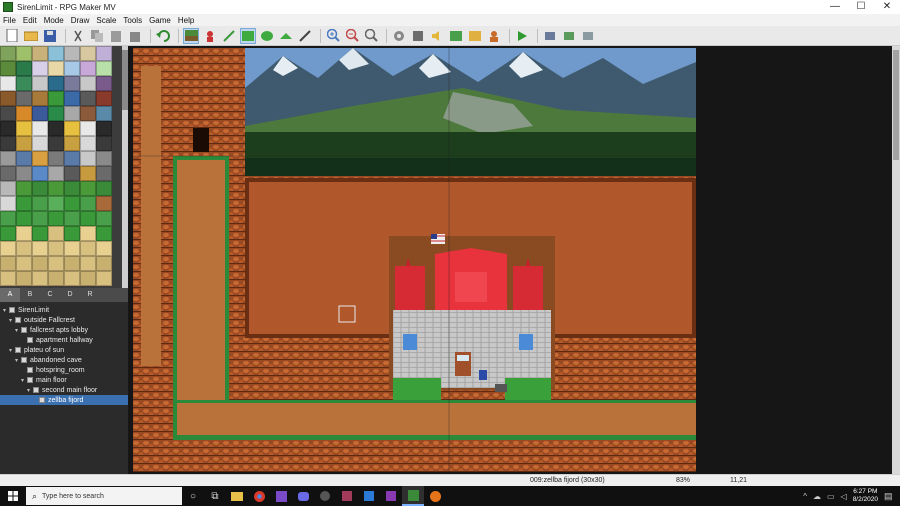  Describe the element at coordinates (347, 496) in the screenshot. I see `app-icon-generic` at that location.